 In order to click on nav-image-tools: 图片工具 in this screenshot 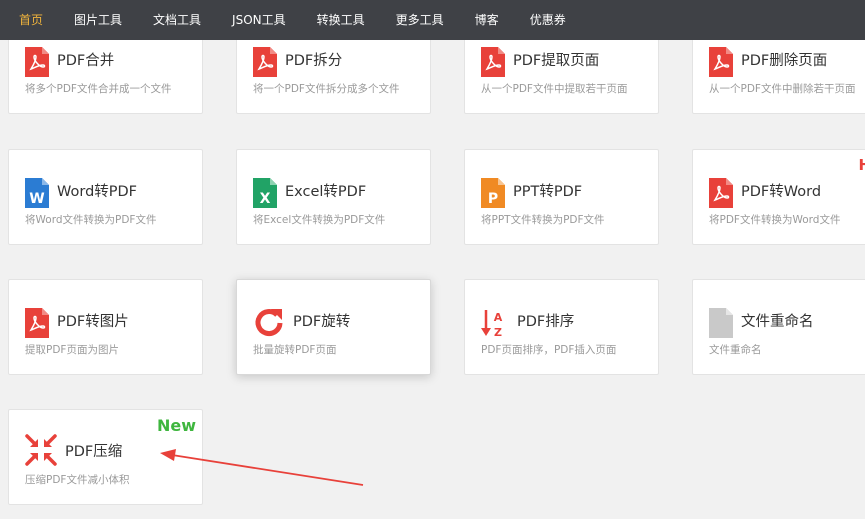, I will do `click(98, 20)`.